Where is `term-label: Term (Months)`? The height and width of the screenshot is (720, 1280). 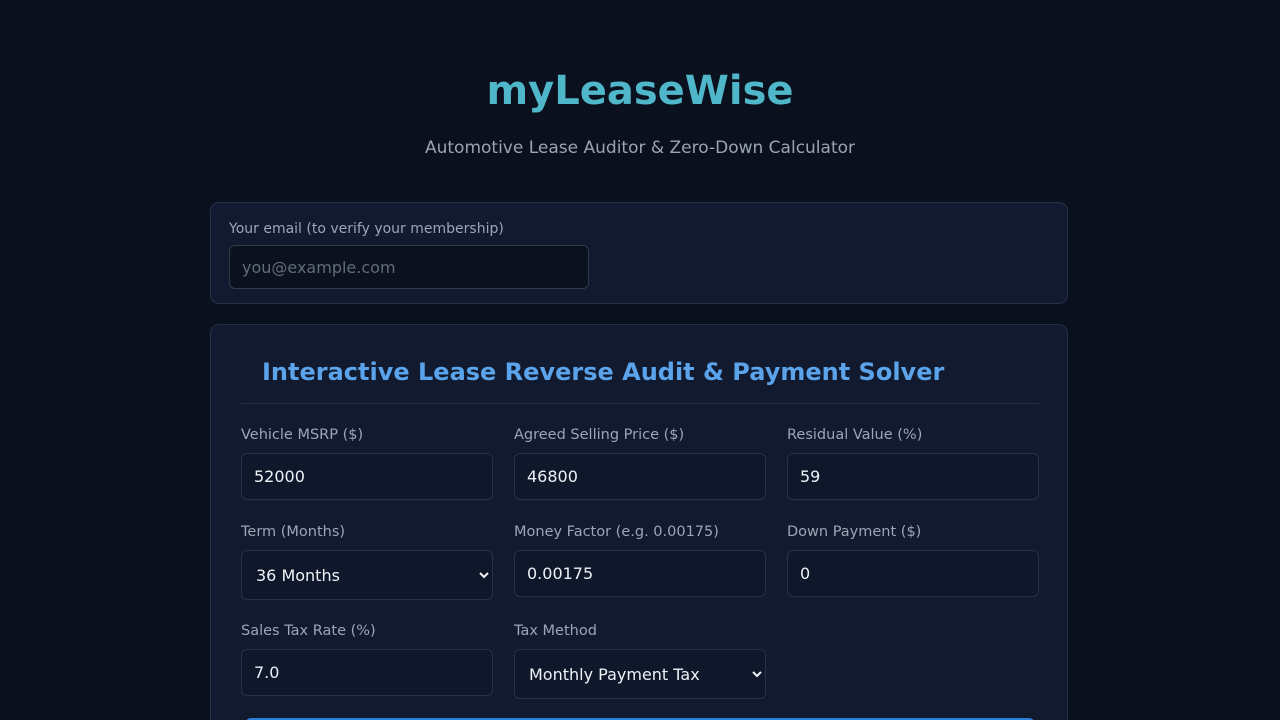
term-label: Term (Months) is located at coordinates (293, 532).